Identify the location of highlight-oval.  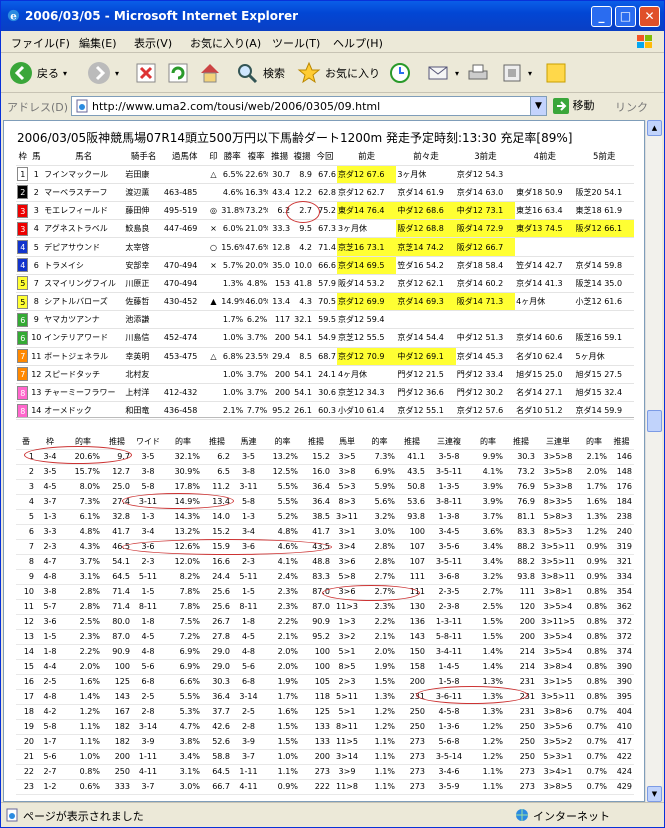
(303, 212).